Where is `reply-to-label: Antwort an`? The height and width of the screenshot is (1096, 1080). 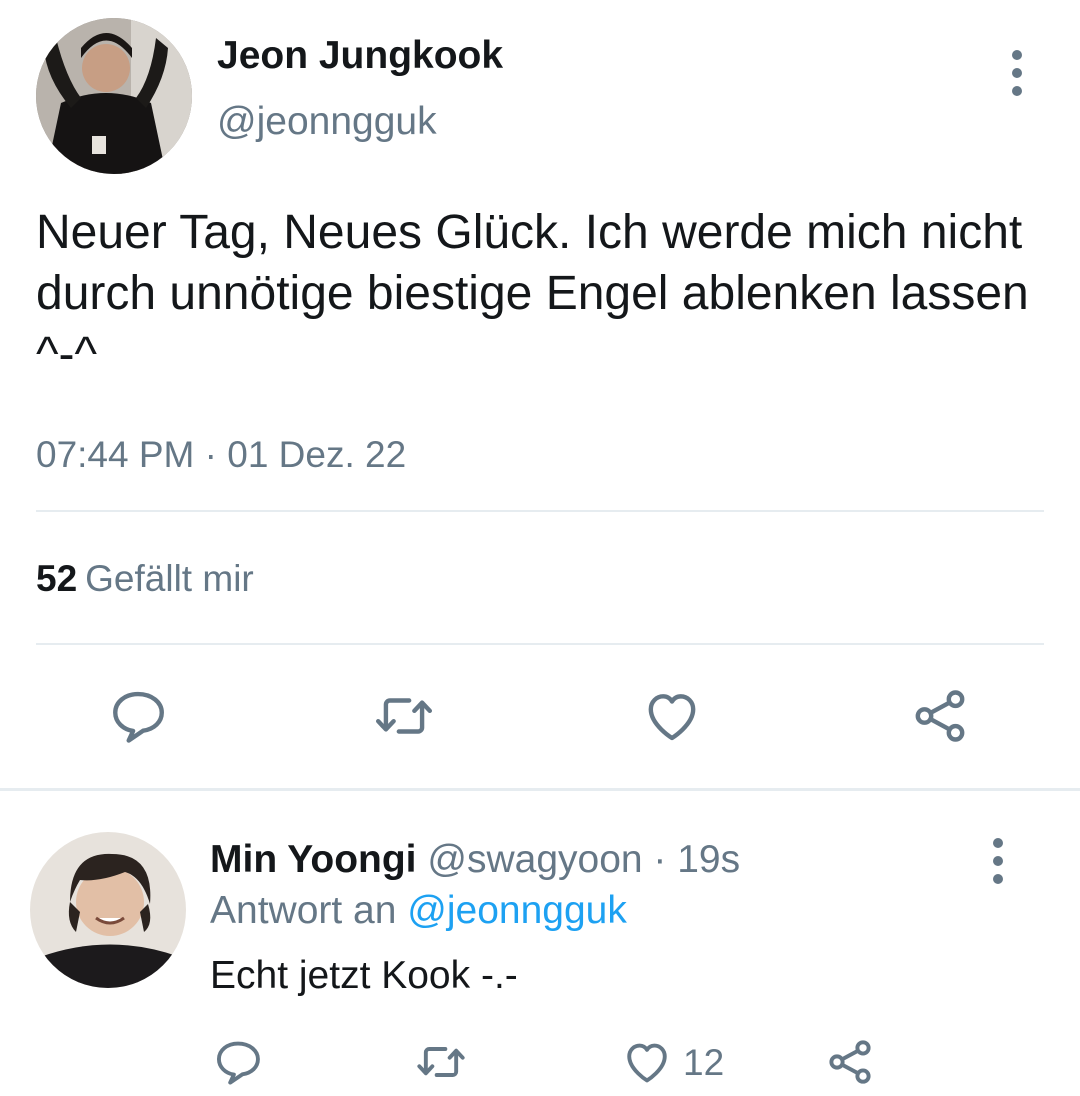
reply-to-label: Antwort an is located at coordinates (303, 910).